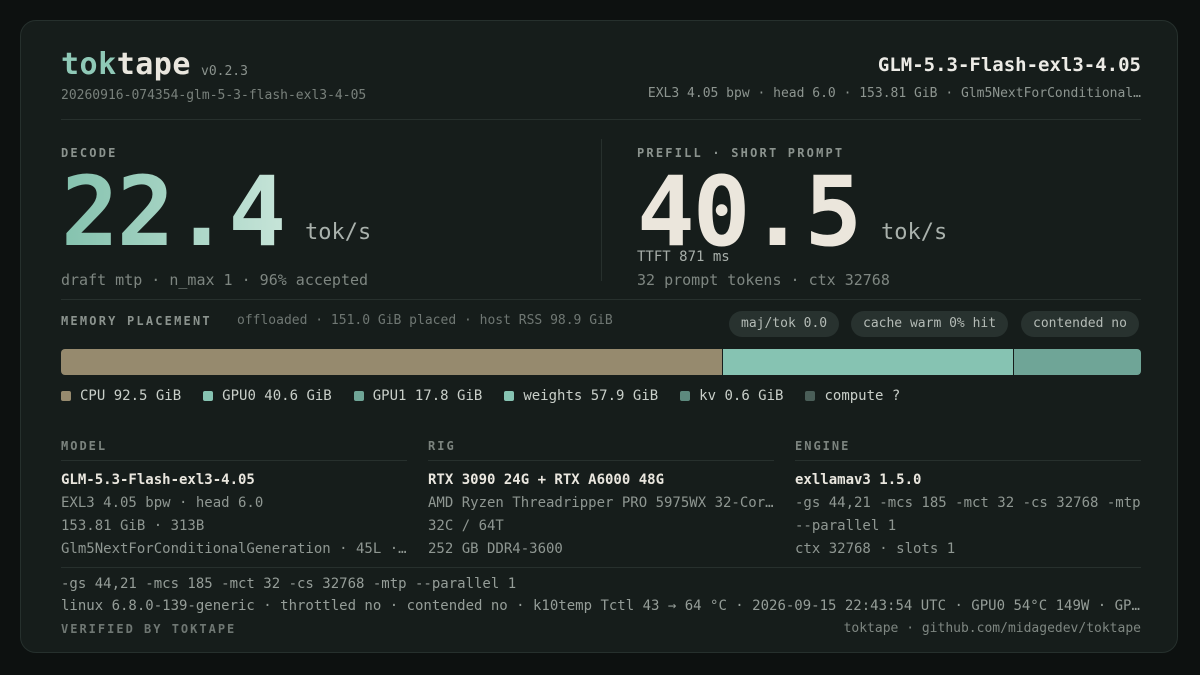 The image size is (1200, 675). Describe the element at coordinates (136, 321) in the screenshot. I see `memory-label: MEMORY PLACEMENT` at that location.